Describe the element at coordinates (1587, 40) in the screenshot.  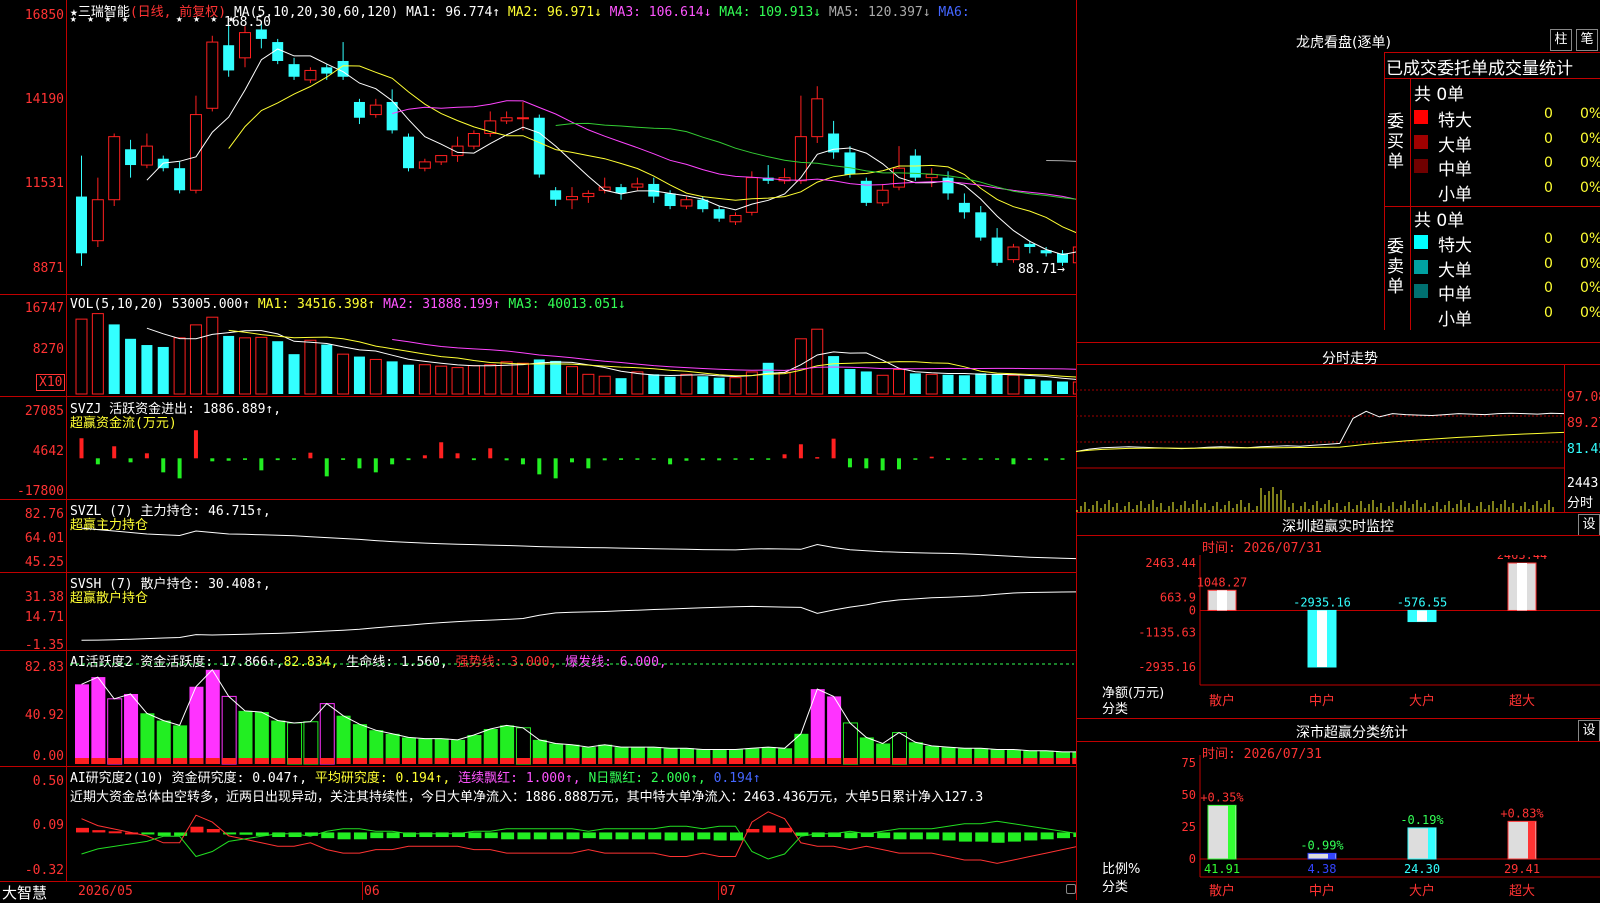
I see `tick-view-button: 笔` at that location.